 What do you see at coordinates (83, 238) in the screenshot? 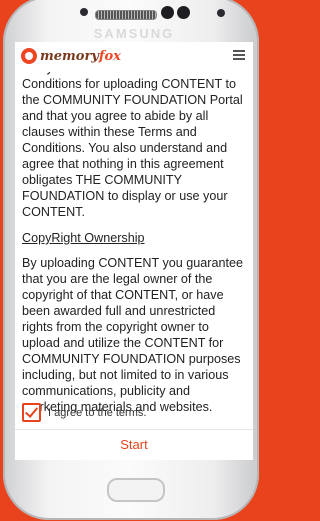
I see `copyright-heading: CopyRight Ownership` at bounding box center [83, 238].